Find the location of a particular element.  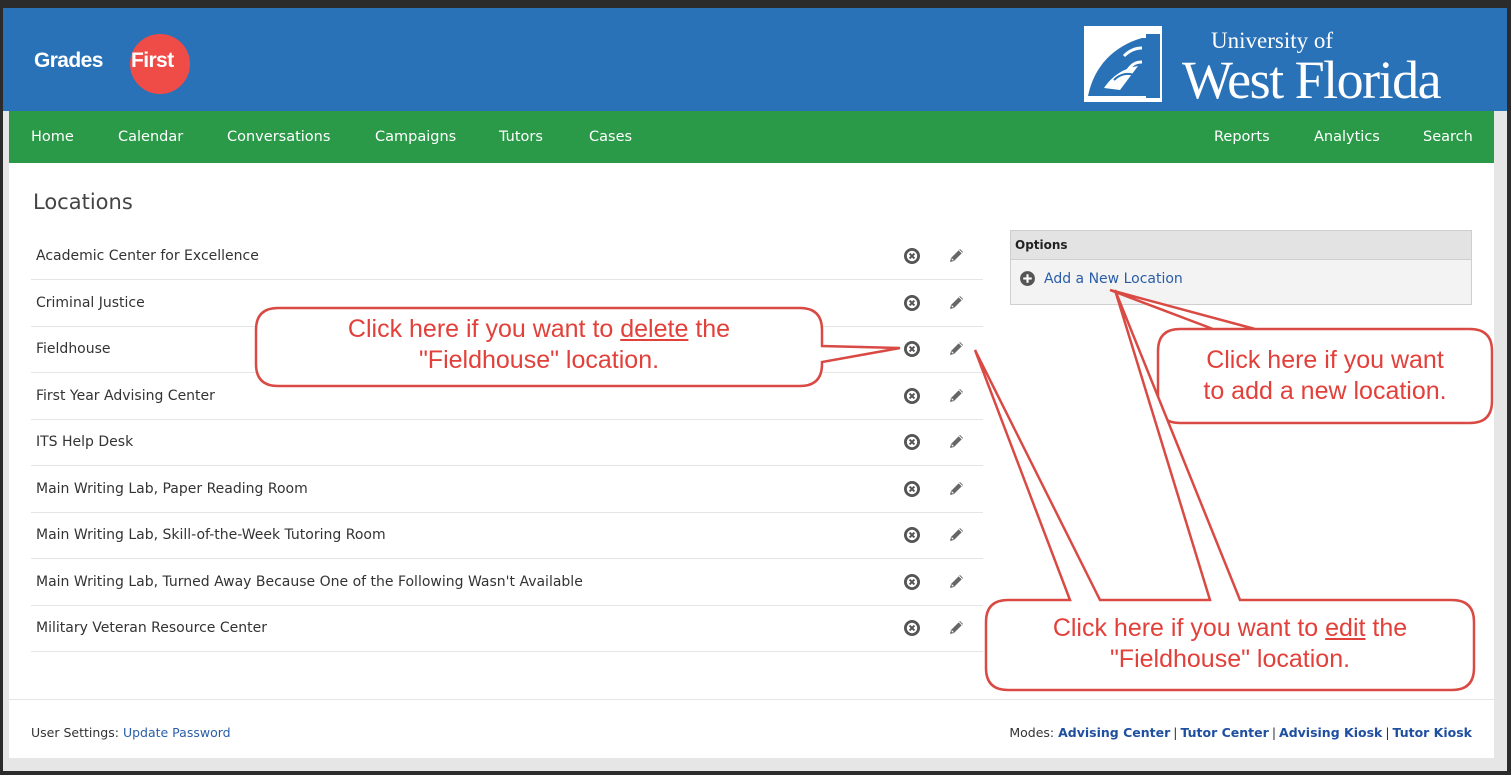

footer-user-settings: User Settings: Update Password is located at coordinates (131, 732).